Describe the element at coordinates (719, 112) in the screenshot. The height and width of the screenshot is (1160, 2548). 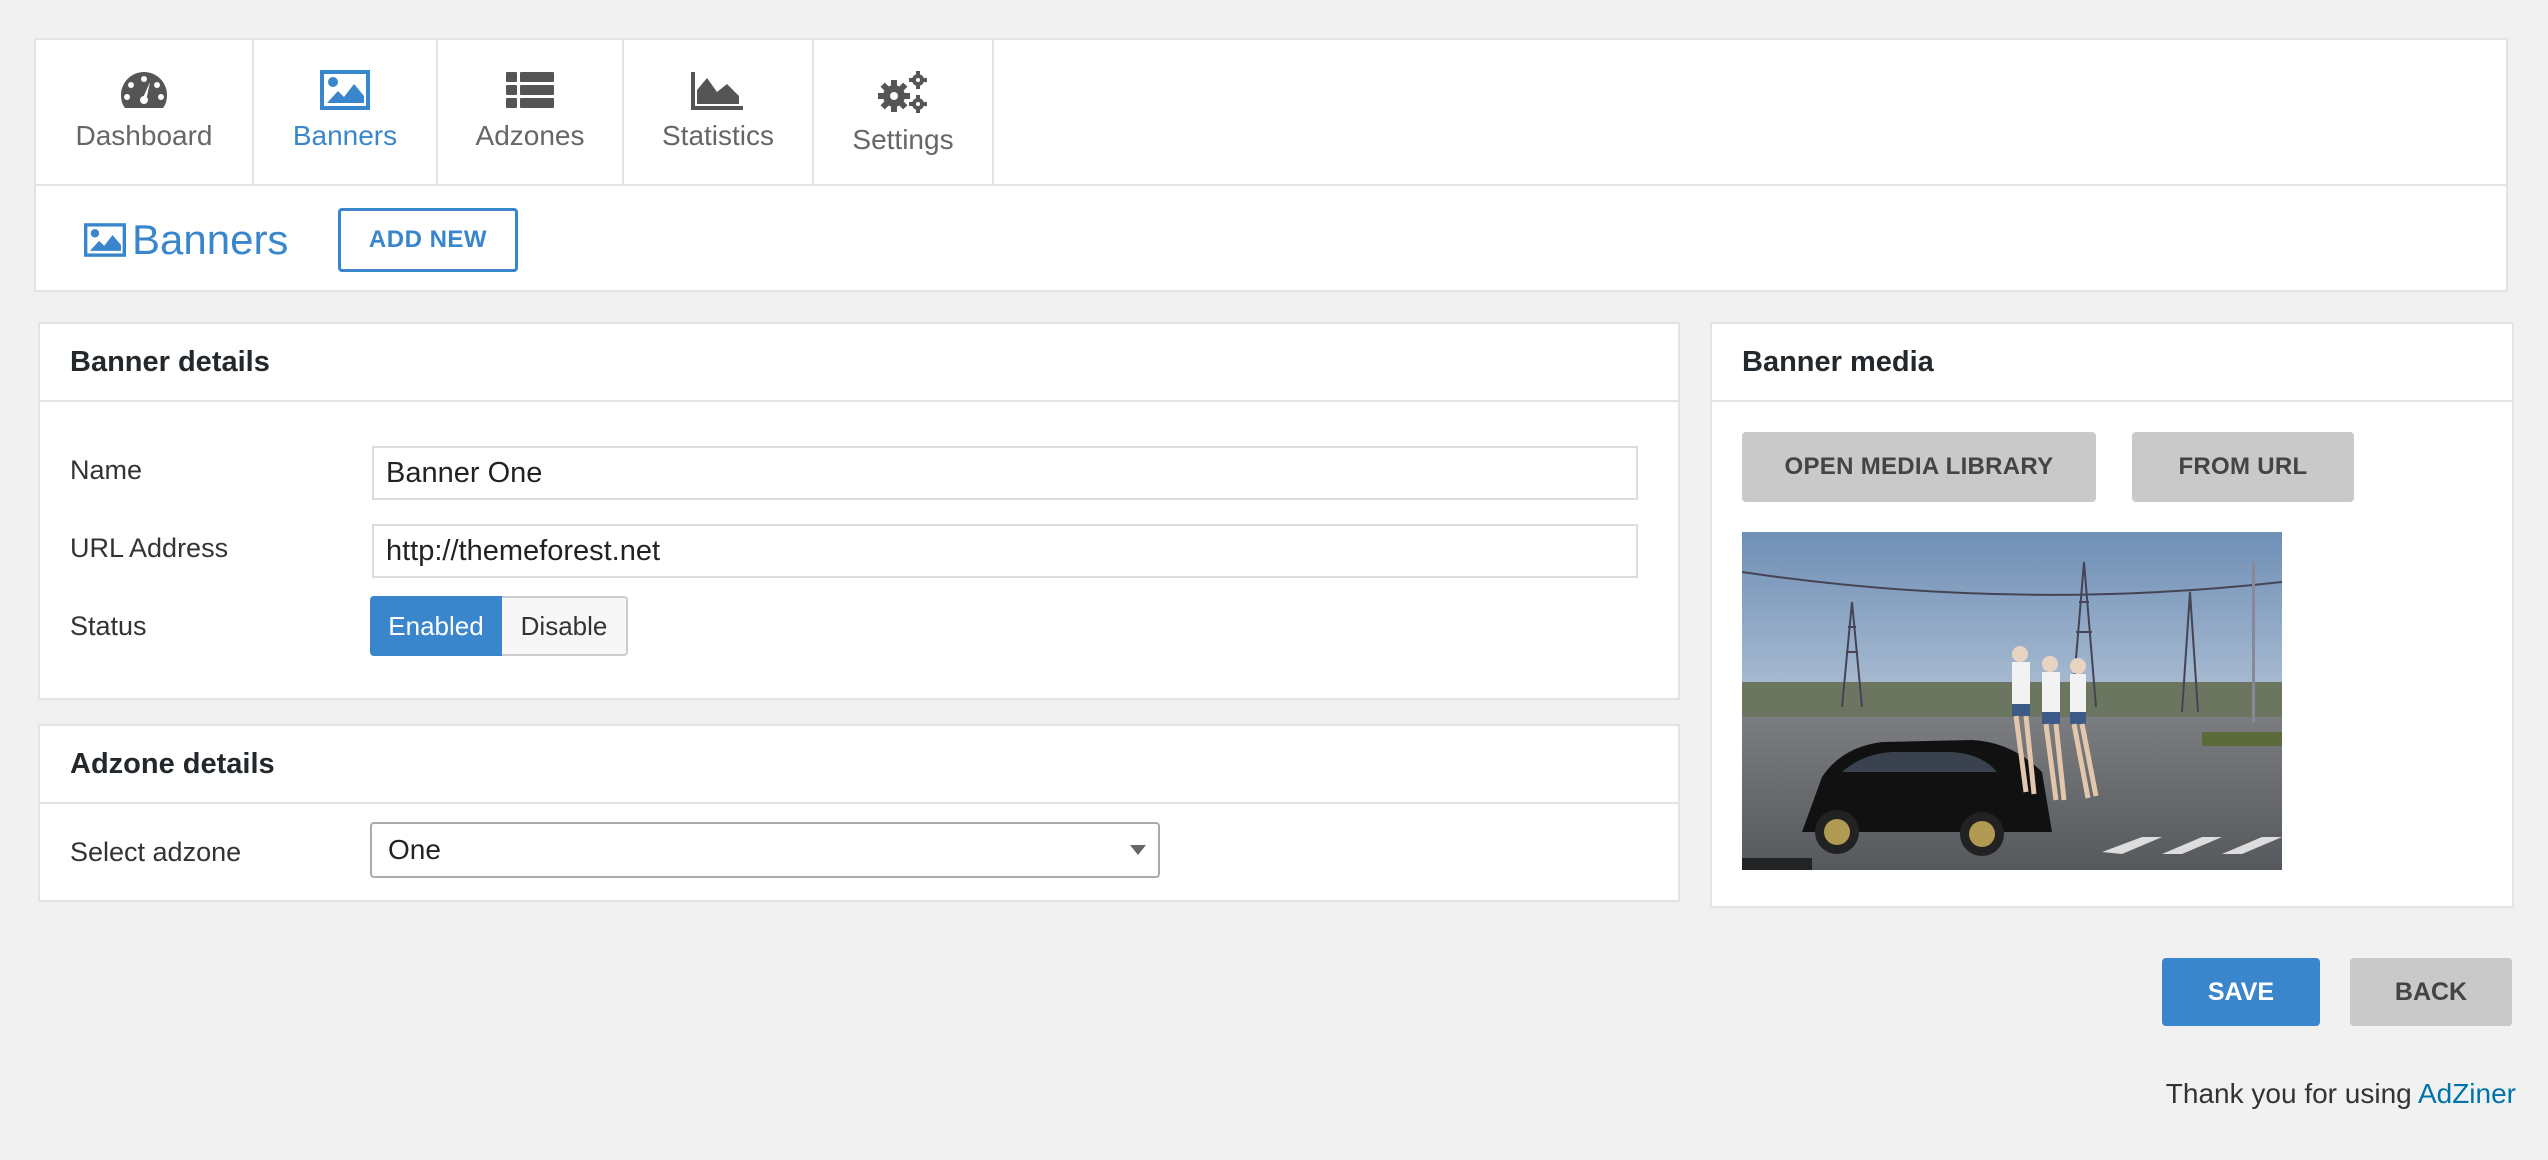
I see `tab-statistics: Statistics` at that location.